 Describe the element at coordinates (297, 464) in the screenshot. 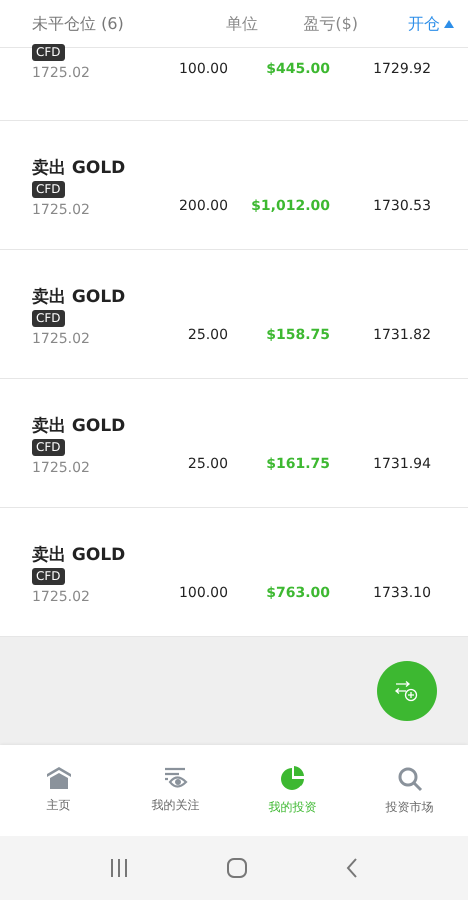

I see `profit-value: $161.75` at that location.